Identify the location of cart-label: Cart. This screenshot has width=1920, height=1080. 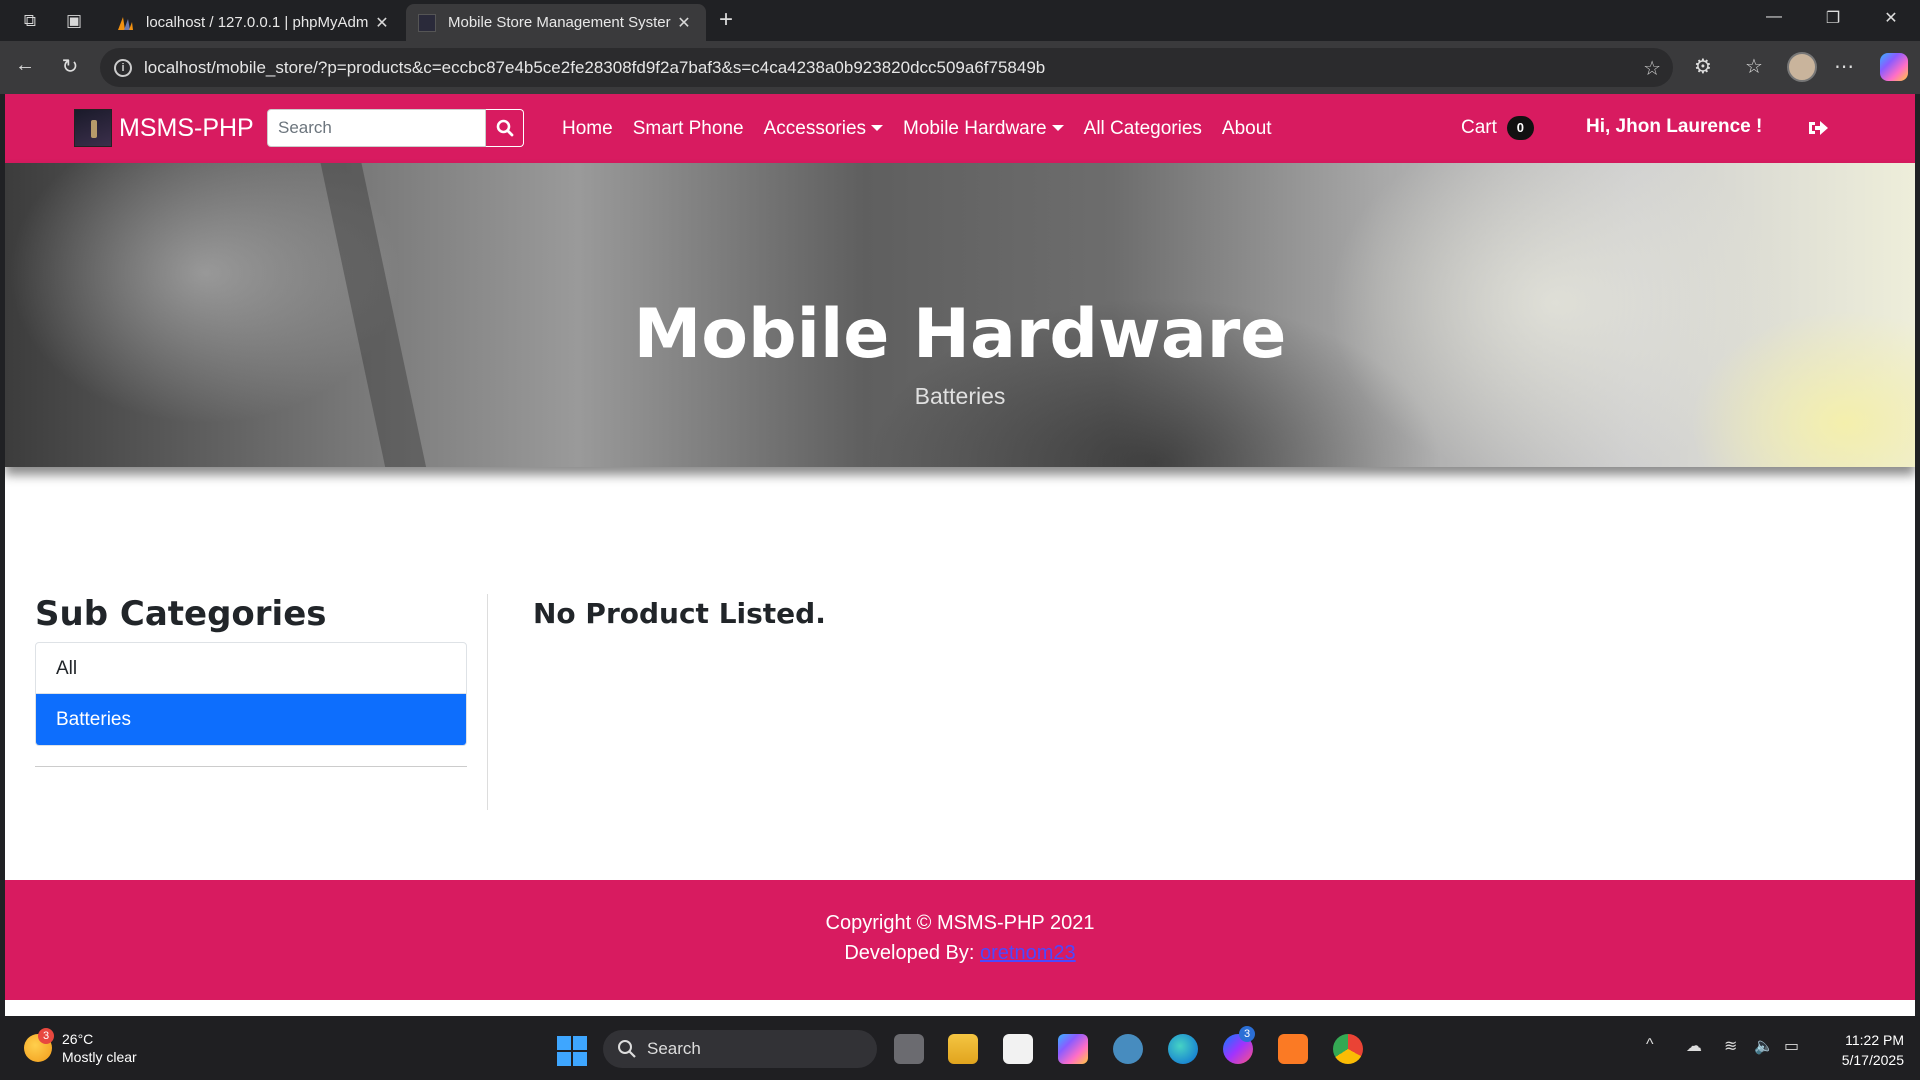
(1479, 127).